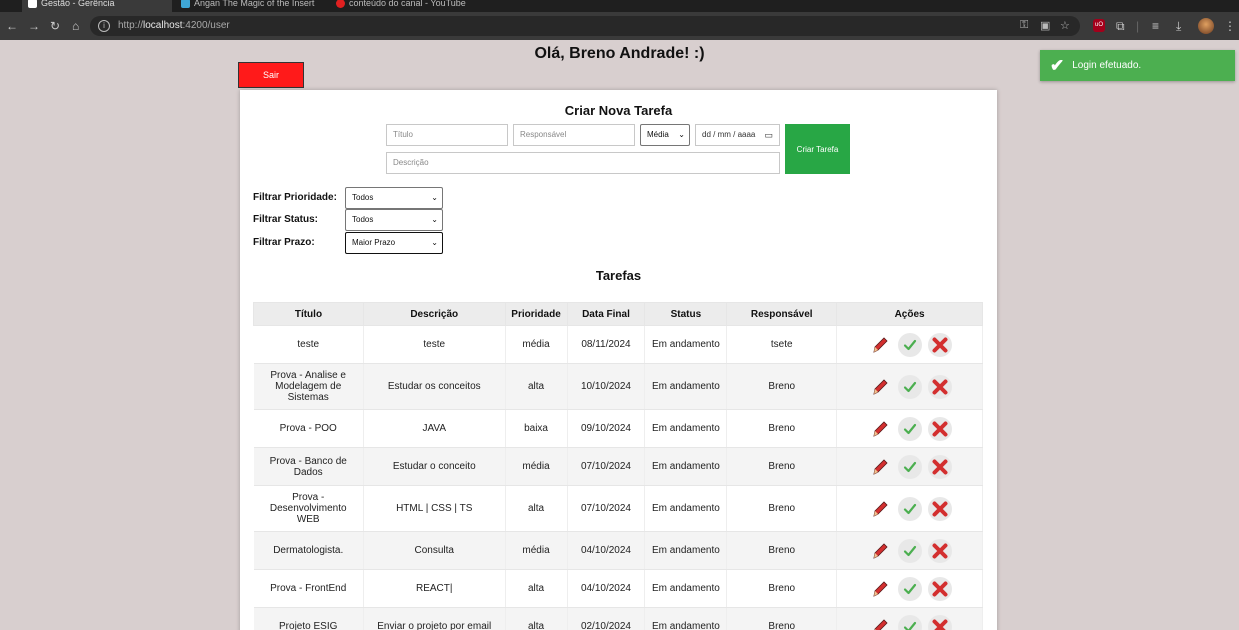 This screenshot has height=630, width=1239. What do you see at coordinates (585, 26) in the screenshot?
I see `address-bar: i http://localhost:4200/user ⚿ ▣ ☆` at bounding box center [585, 26].